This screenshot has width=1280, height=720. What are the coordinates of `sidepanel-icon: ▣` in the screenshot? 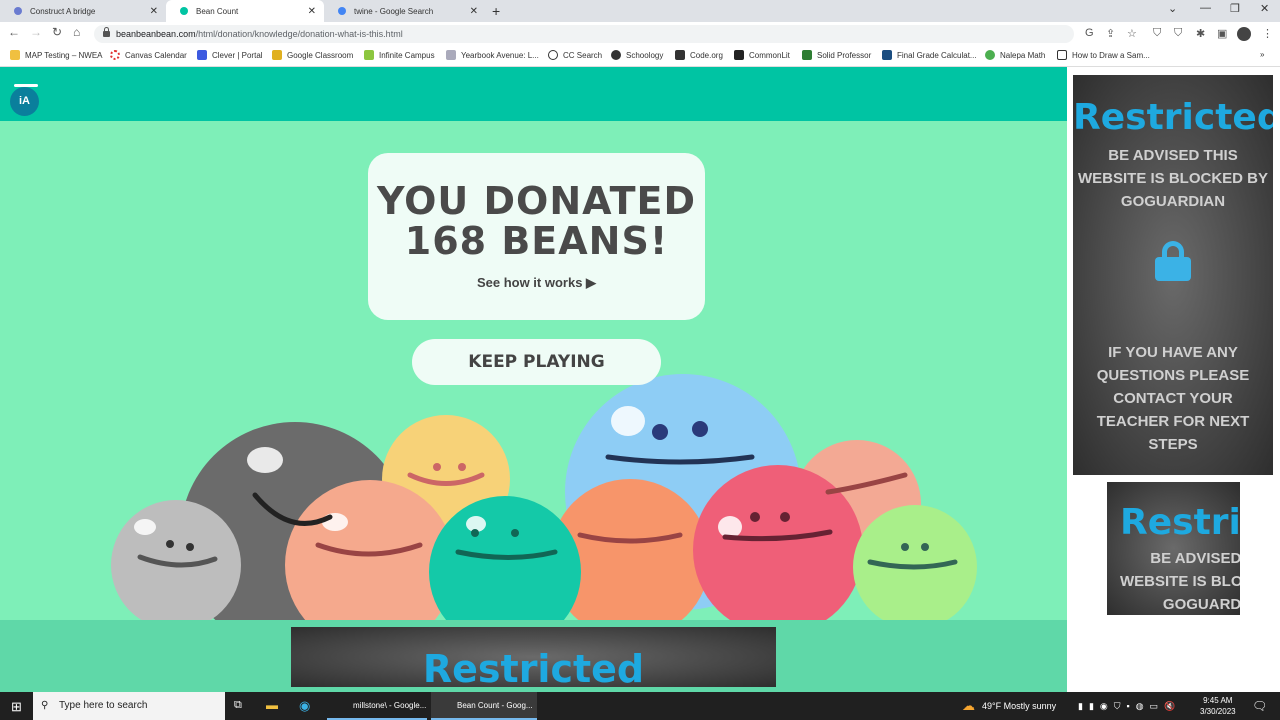 It's located at (1222, 33).